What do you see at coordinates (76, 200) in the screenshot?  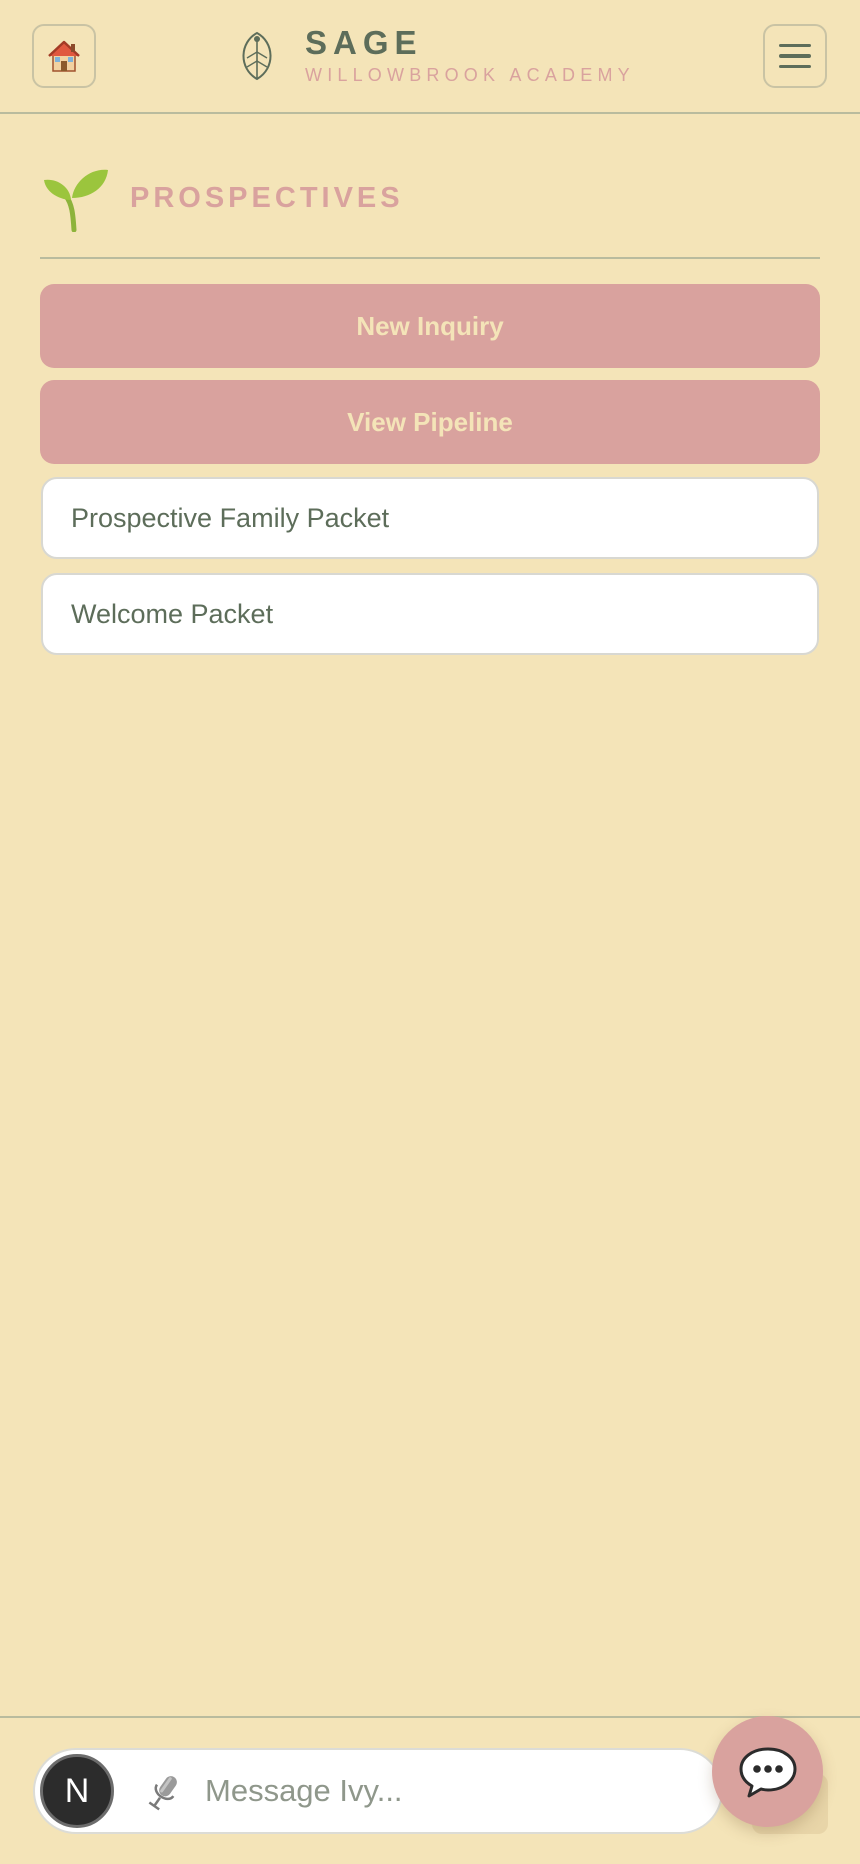 I see `seedling-icon` at bounding box center [76, 200].